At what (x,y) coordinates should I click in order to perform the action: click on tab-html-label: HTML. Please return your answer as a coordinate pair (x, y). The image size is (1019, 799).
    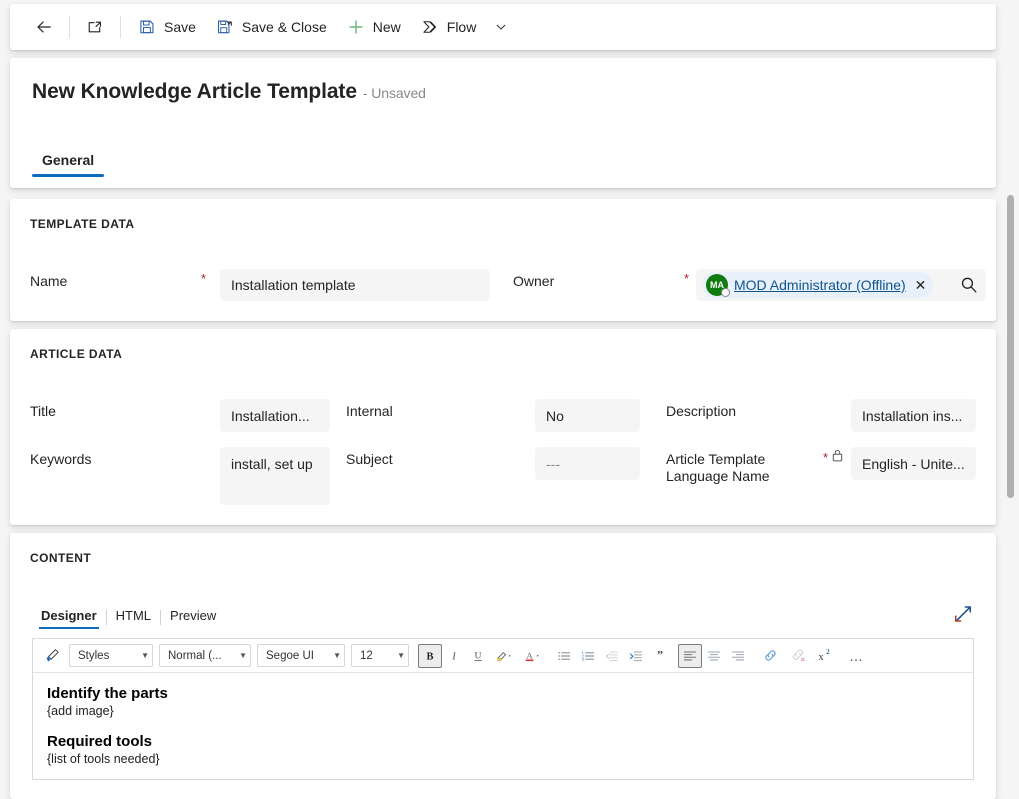
    Looking at the image, I should click on (133, 615).